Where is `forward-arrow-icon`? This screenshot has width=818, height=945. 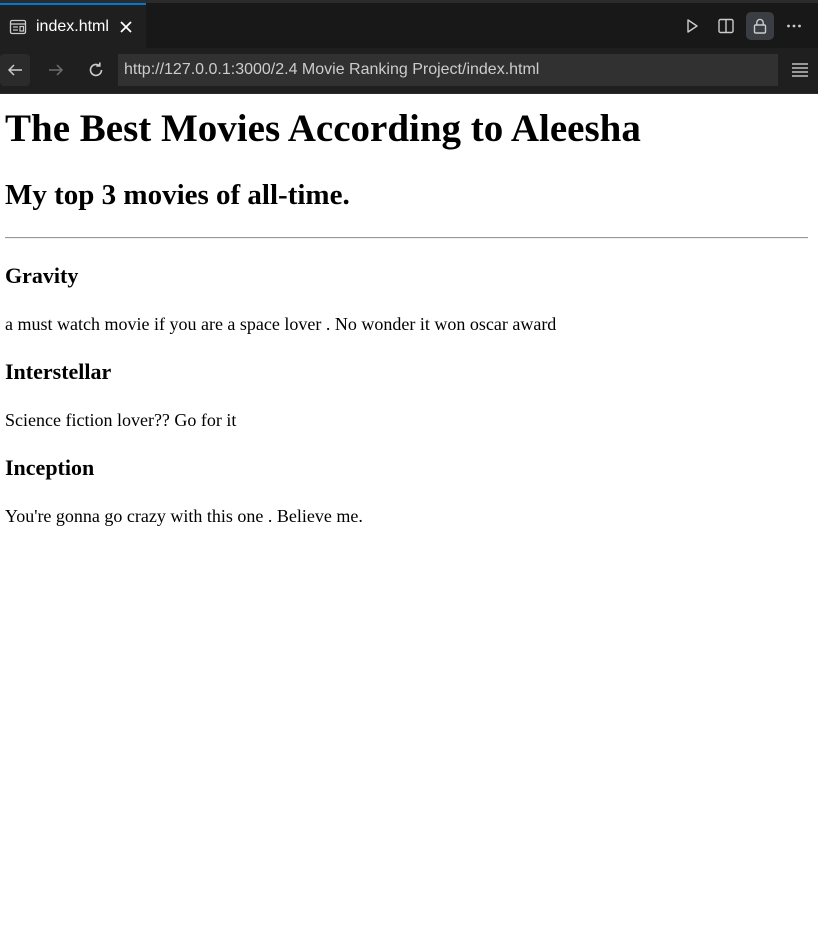 forward-arrow-icon is located at coordinates (56, 70).